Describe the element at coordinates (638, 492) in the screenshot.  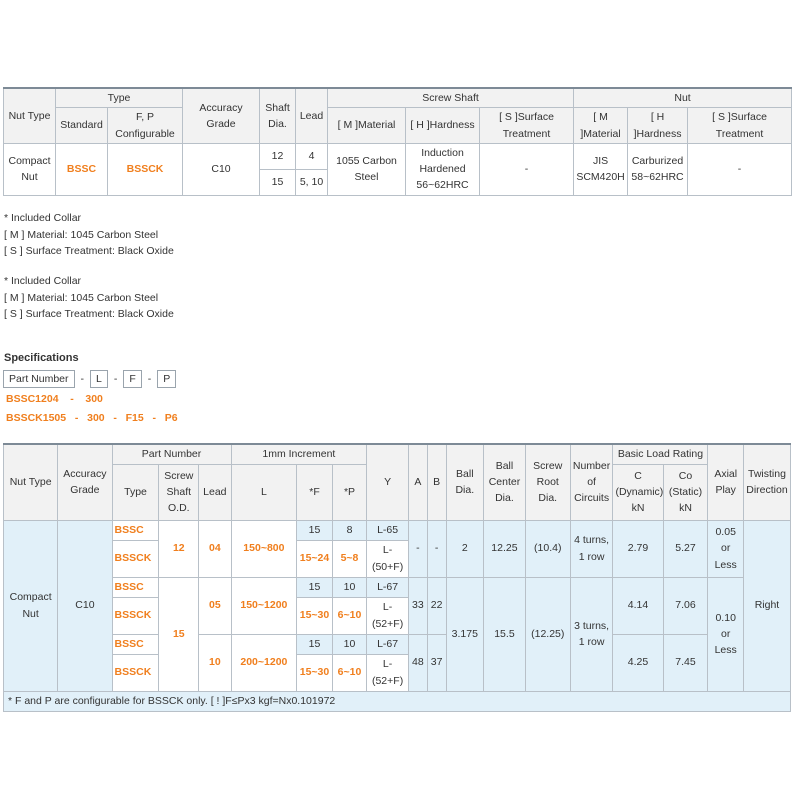
I see `col-c-dynamic: C (Dynamic) kN` at that location.